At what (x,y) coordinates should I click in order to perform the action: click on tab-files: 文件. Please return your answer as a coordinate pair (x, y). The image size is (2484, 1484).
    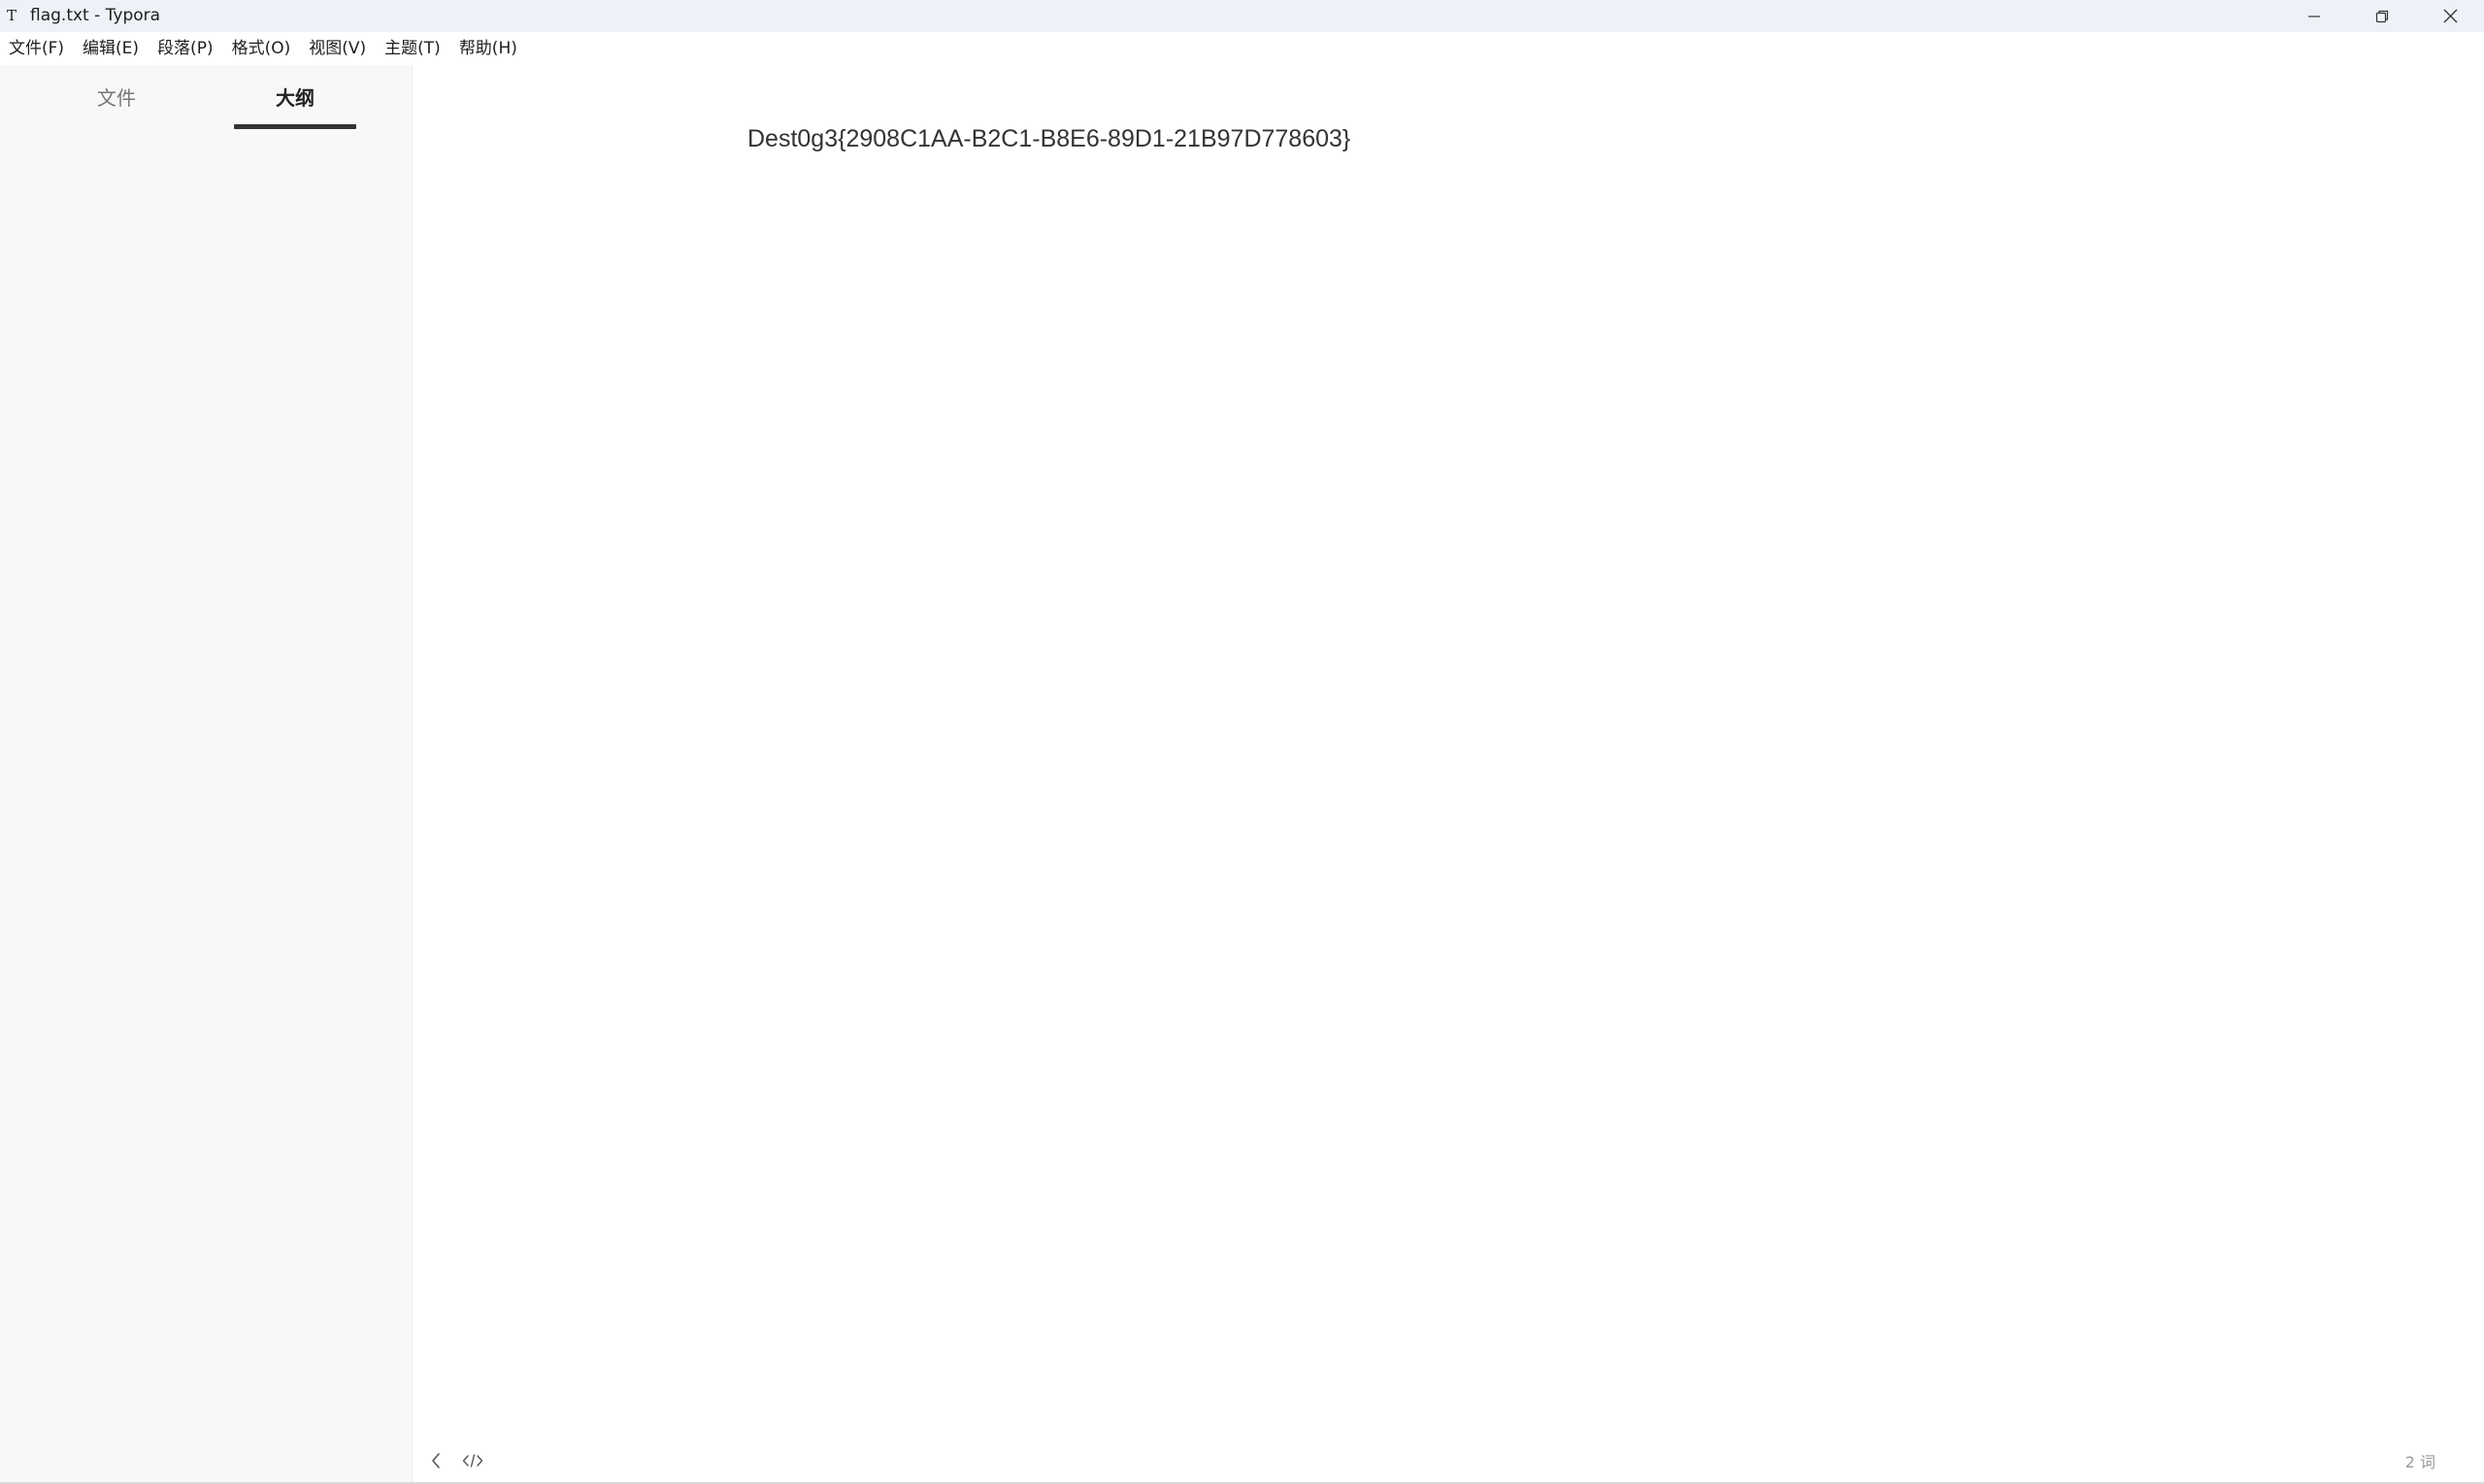
    Looking at the image, I should click on (116, 106).